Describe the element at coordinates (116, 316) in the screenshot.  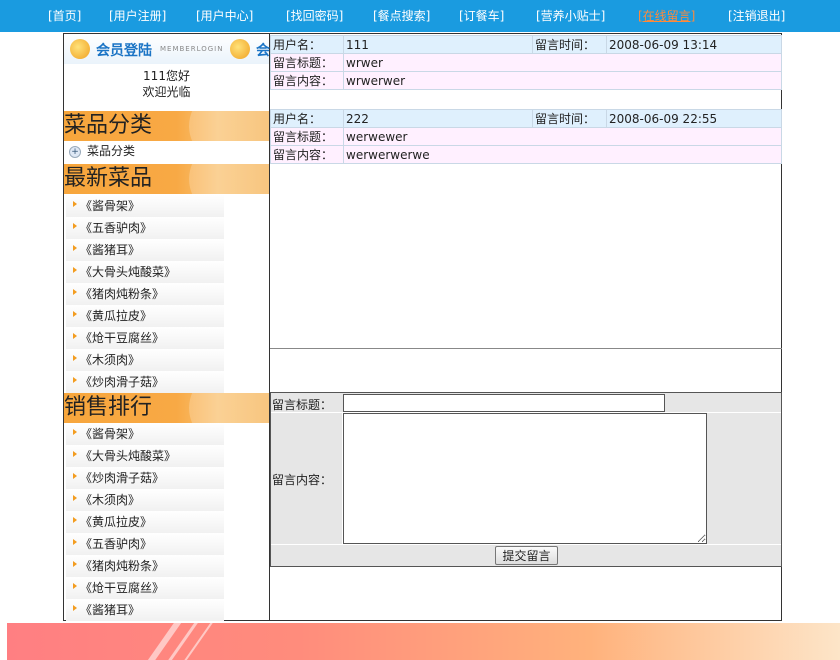
I see `latest-dish-item-label: 《黄瓜拉皮》` at that location.